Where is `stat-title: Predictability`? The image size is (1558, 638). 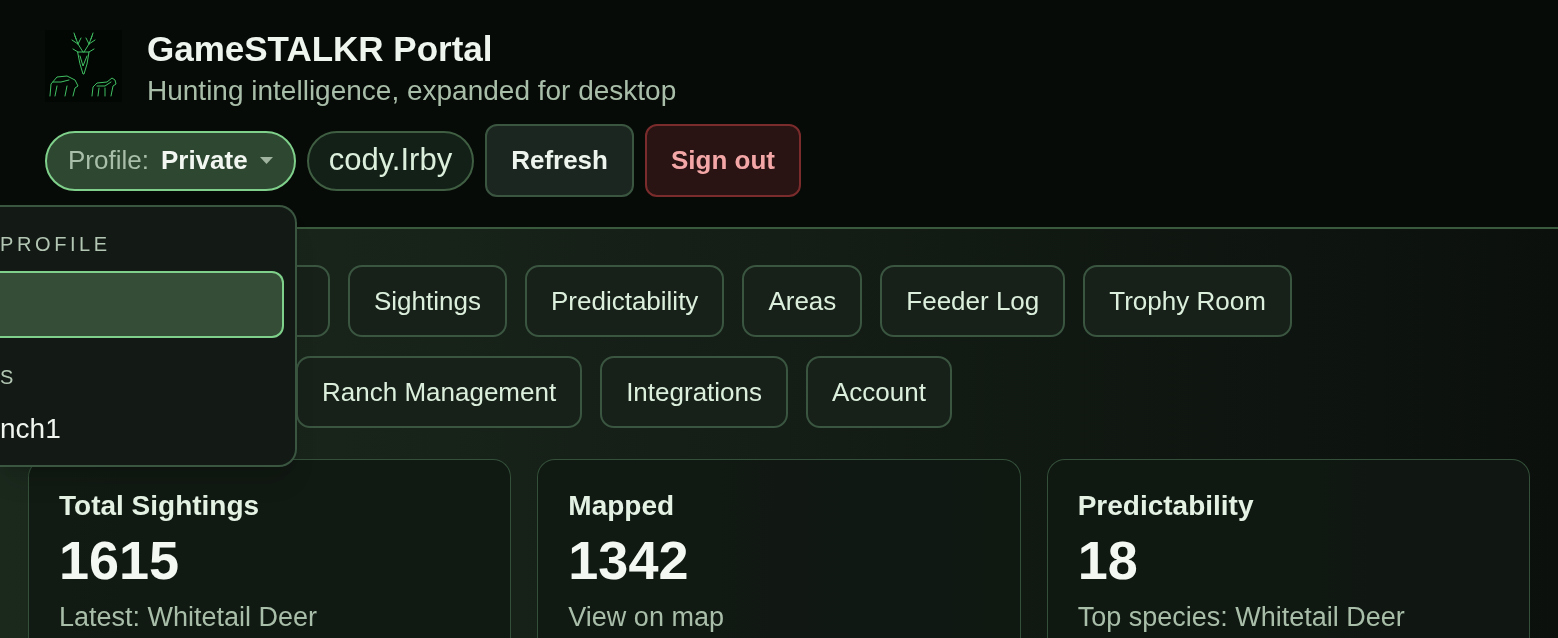
stat-title: Predictability is located at coordinates (1166, 506).